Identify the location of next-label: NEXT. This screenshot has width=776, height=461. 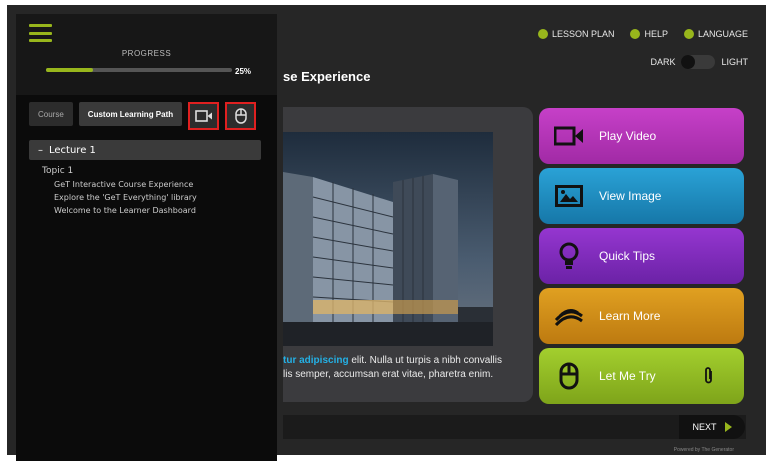
(704, 427).